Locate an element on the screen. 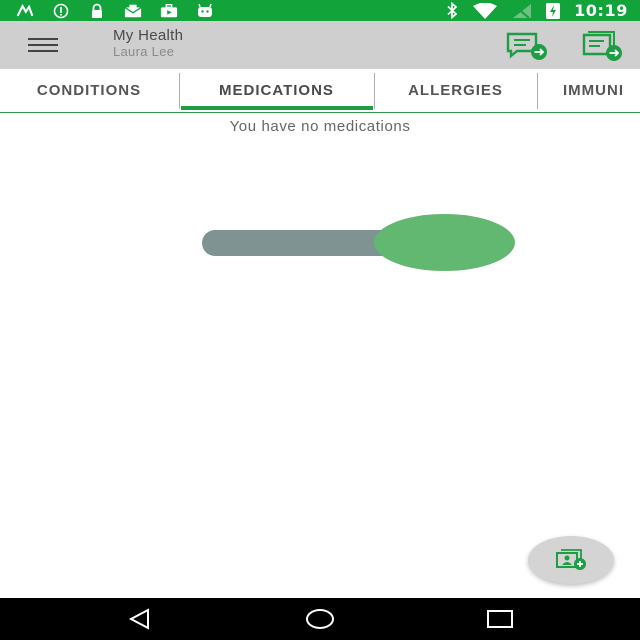  menu-button is located at coordinates (44, 45).